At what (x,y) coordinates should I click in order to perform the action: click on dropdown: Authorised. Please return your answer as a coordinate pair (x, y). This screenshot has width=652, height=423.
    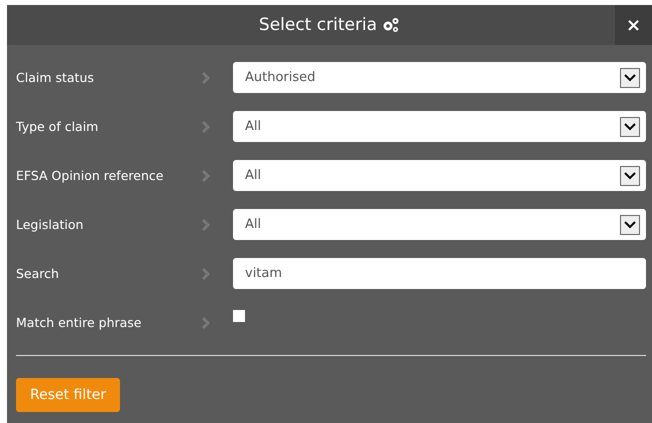
    Looking at the image, I should click on (439, 77).